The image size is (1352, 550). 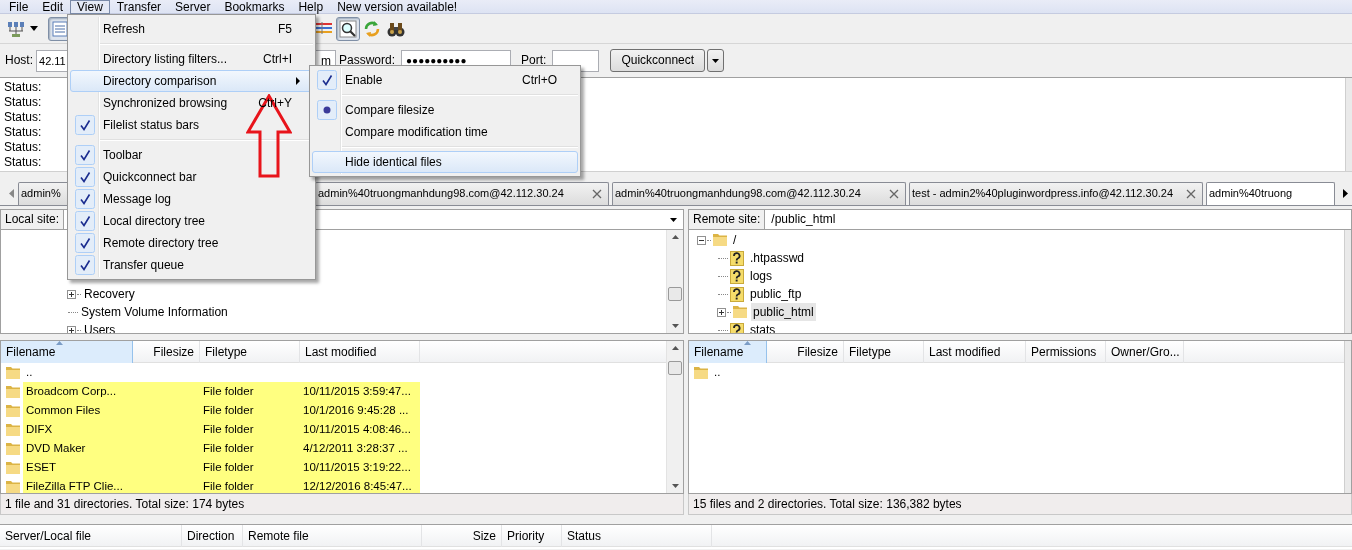 What do you see at coordinates (397, 7) in the screenshot?
I see `menu-item: New version available!` at bounding box center [397, 7].